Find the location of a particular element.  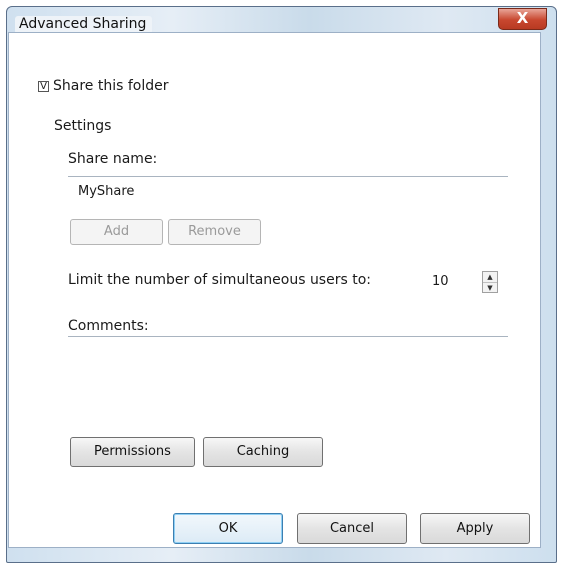

add-button: Add is located at coordinates (116, 232).